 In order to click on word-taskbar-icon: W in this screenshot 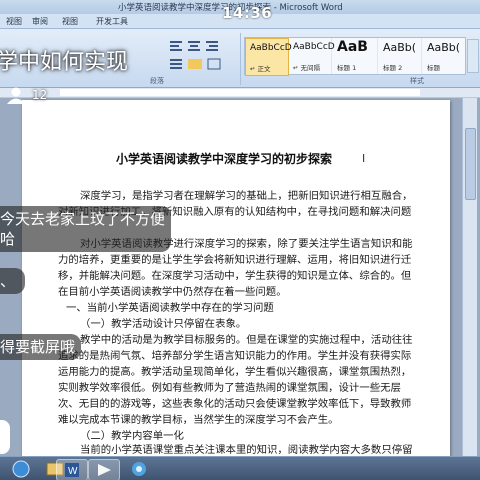, I will do `click(72, 469)`.